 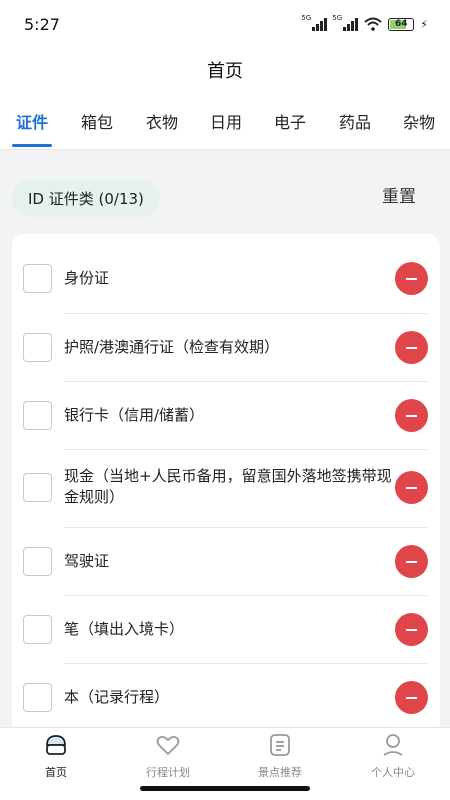 I want to click on nav-itinerary: 行程计划, so click(x=168, y=756).